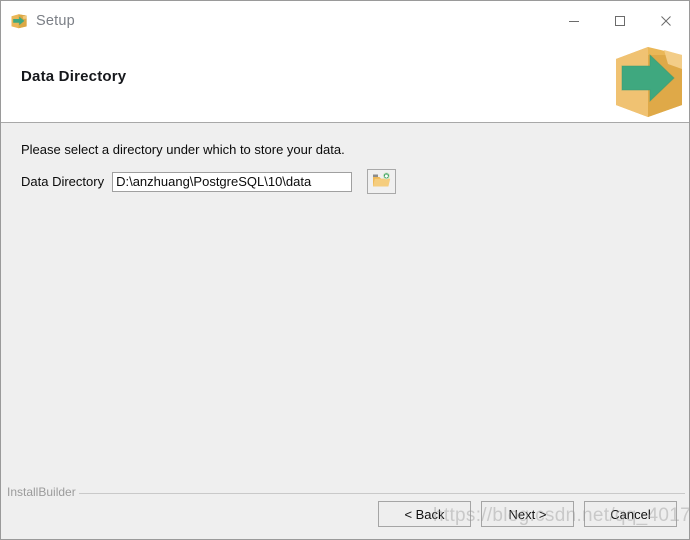 Image resolution: width=690 pixels, height=540 pixels. I want to click on data-directory-row: Data Directory, so click(209, 181).